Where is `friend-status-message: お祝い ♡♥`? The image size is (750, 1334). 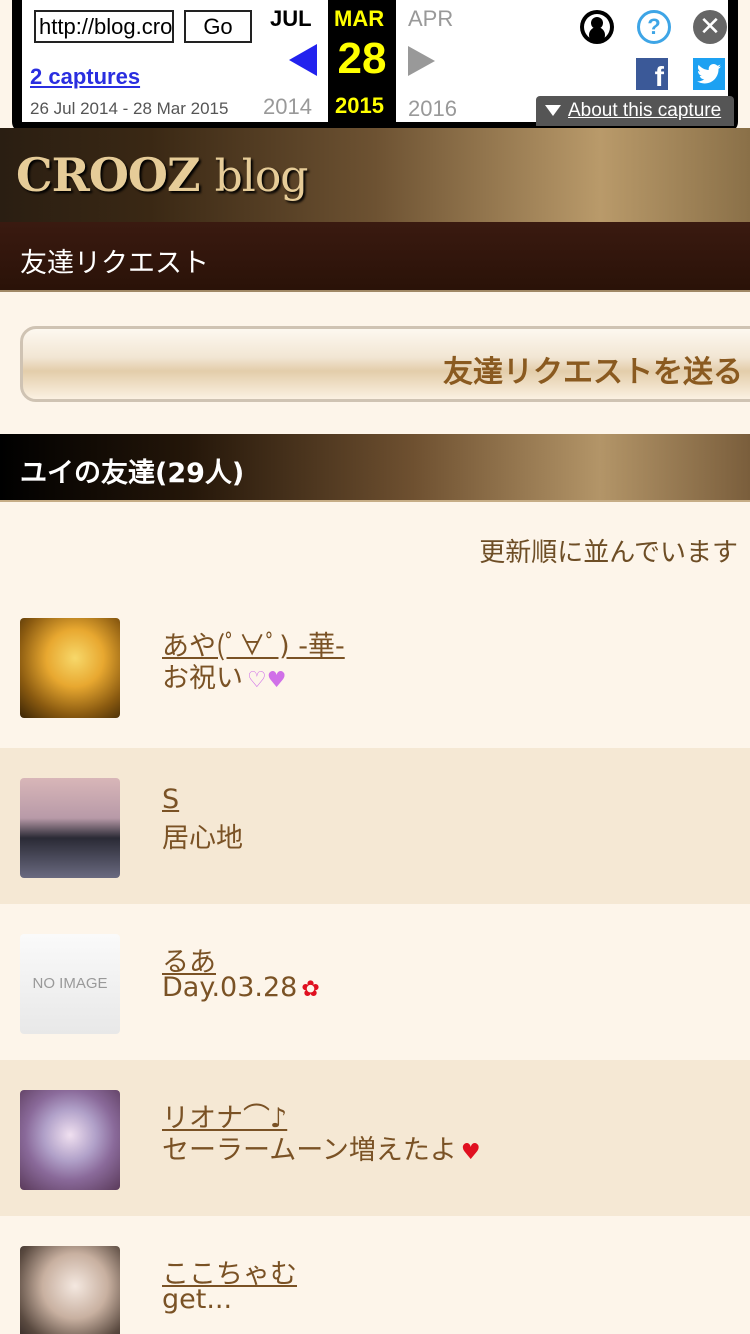 friend-status-message: お祝い ♡♥ is located at coordinates (224, 675).